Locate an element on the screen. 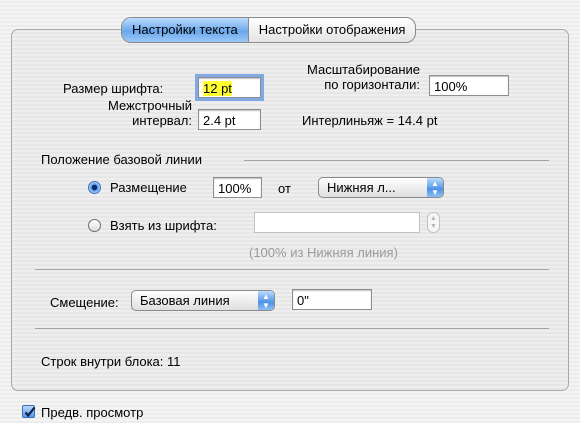 Image resolution: width=580 pixels, height=423 pixels. hscale-label: Масштабирование по горизонтали: is located at coordinates (345, 77).